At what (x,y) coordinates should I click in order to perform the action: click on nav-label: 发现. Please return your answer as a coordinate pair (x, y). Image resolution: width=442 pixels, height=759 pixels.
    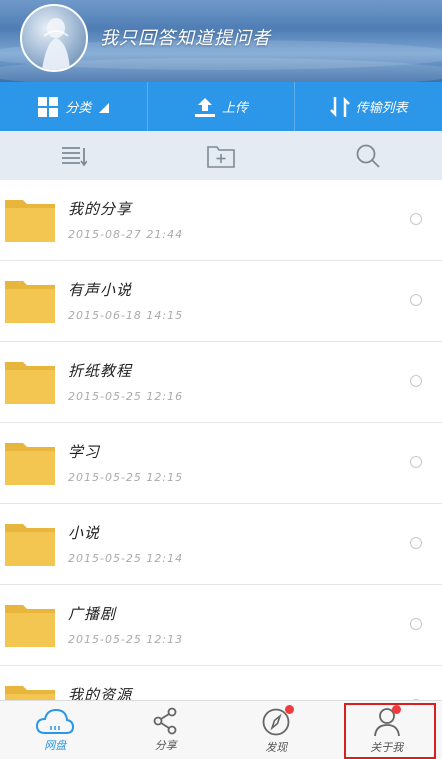
    Looking at the image, I should click on (276, 747).